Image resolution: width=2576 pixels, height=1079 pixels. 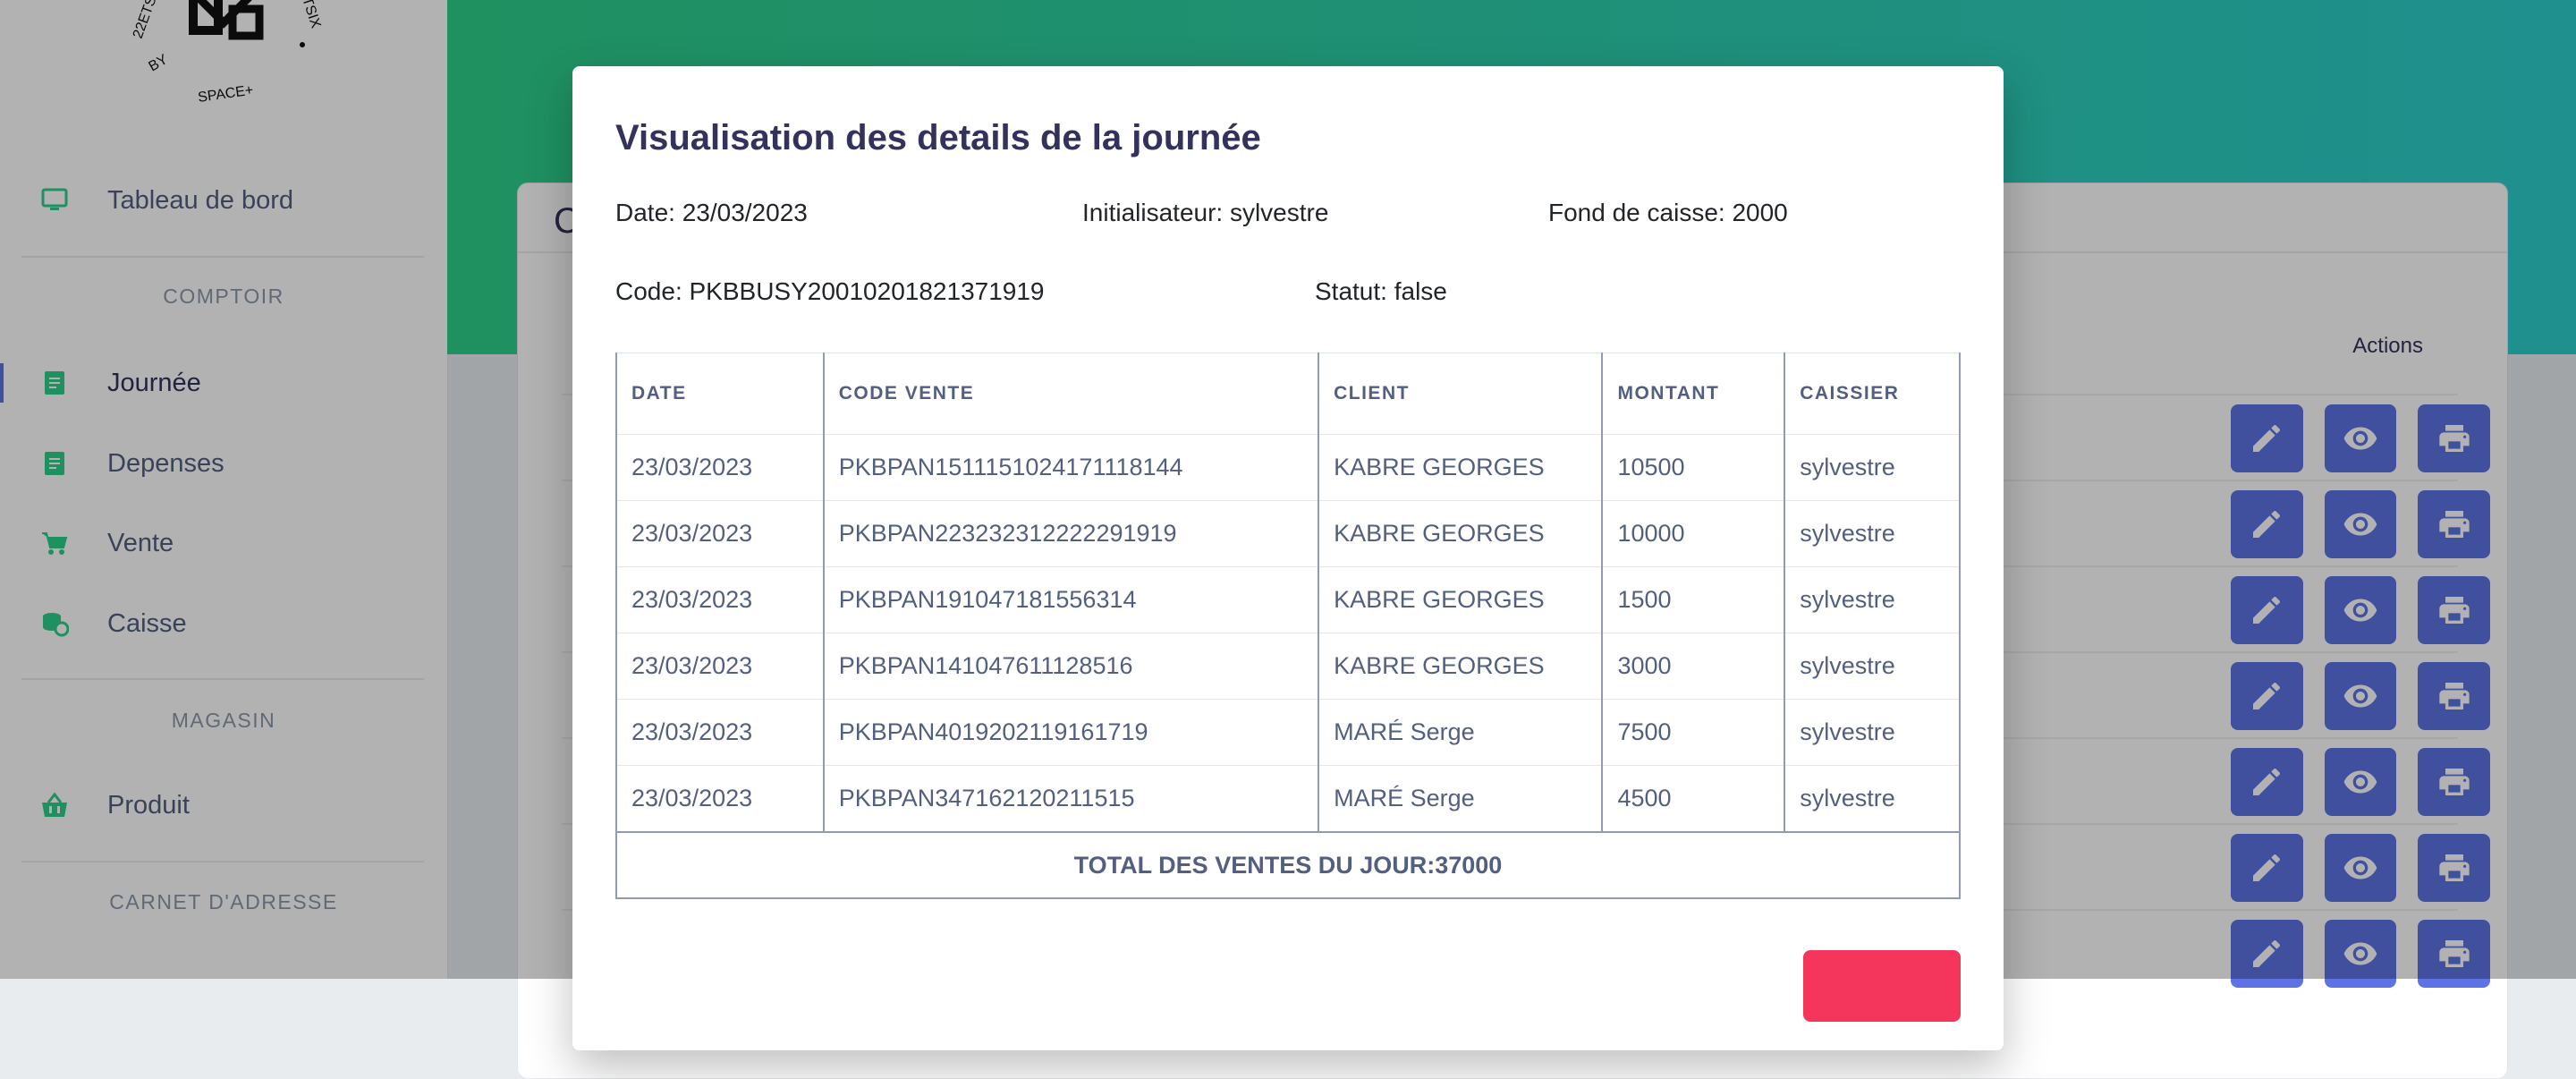 I want to click on cell-amount: 7500, so click(x=1693, y=732).